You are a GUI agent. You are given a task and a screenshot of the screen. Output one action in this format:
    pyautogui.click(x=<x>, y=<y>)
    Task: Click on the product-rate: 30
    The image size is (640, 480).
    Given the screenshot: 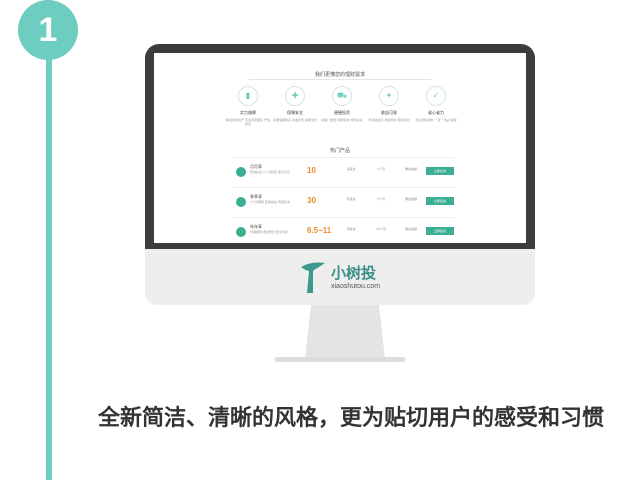 What is the action you would take?
    pyautogui.click(x=311, y=200)
    